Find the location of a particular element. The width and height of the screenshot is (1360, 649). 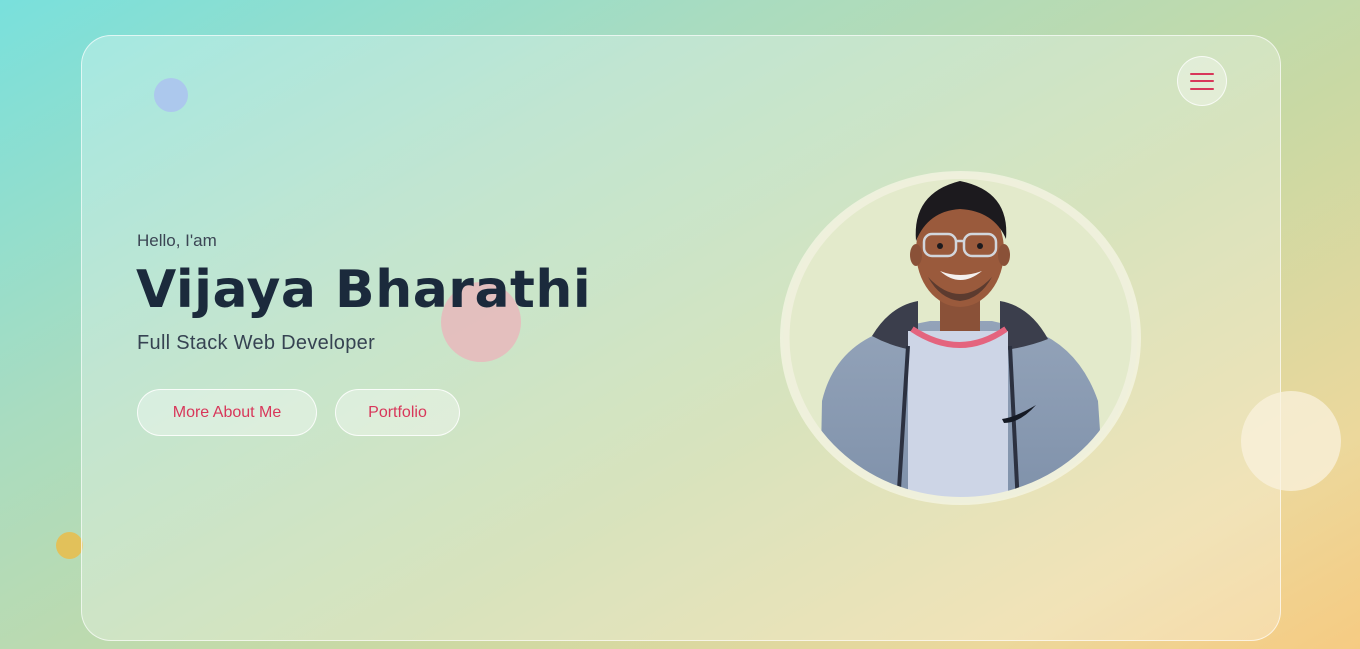

menu-button is located at coordinates (1202, 81).